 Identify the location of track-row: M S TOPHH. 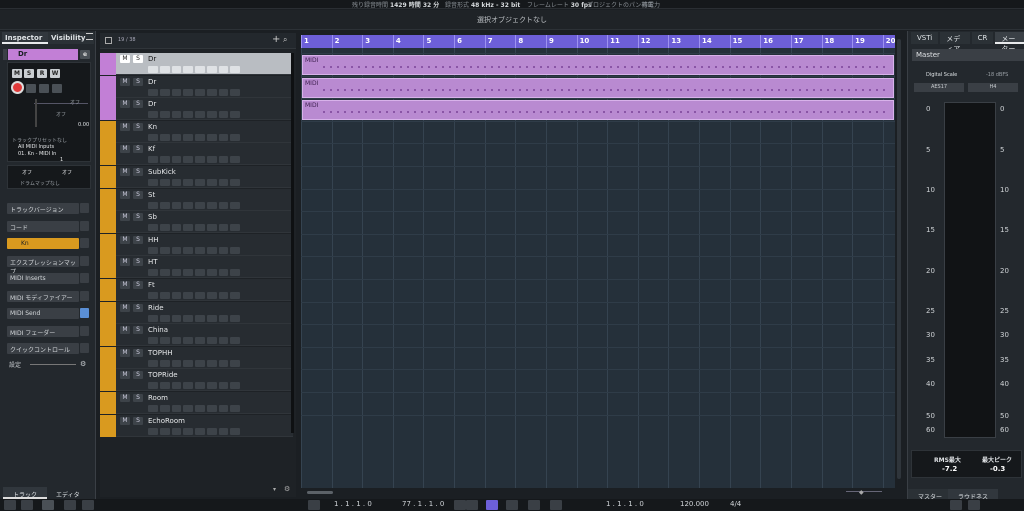
(196, 357).